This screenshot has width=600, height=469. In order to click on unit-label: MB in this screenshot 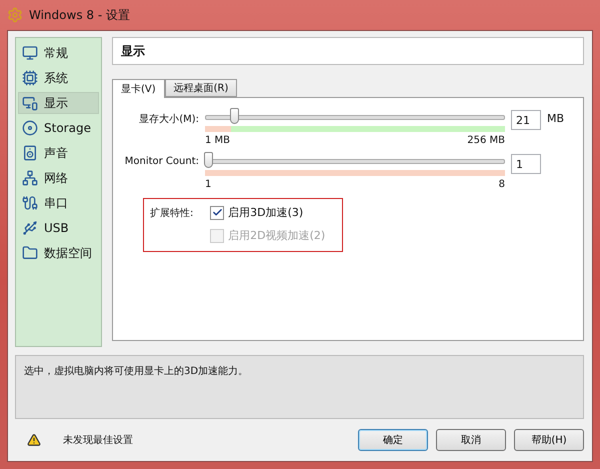, I will do `click(556, 118)`.